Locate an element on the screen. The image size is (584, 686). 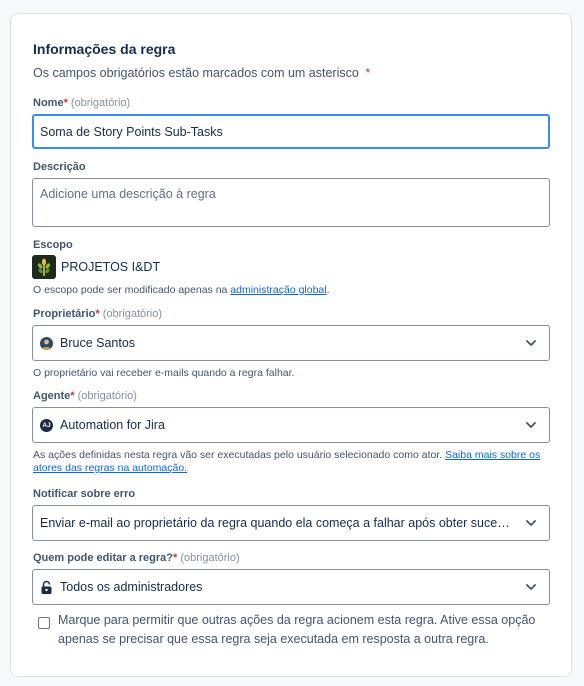
agent-select: AJ Automation for Jira is located at coordinates (291, 425).